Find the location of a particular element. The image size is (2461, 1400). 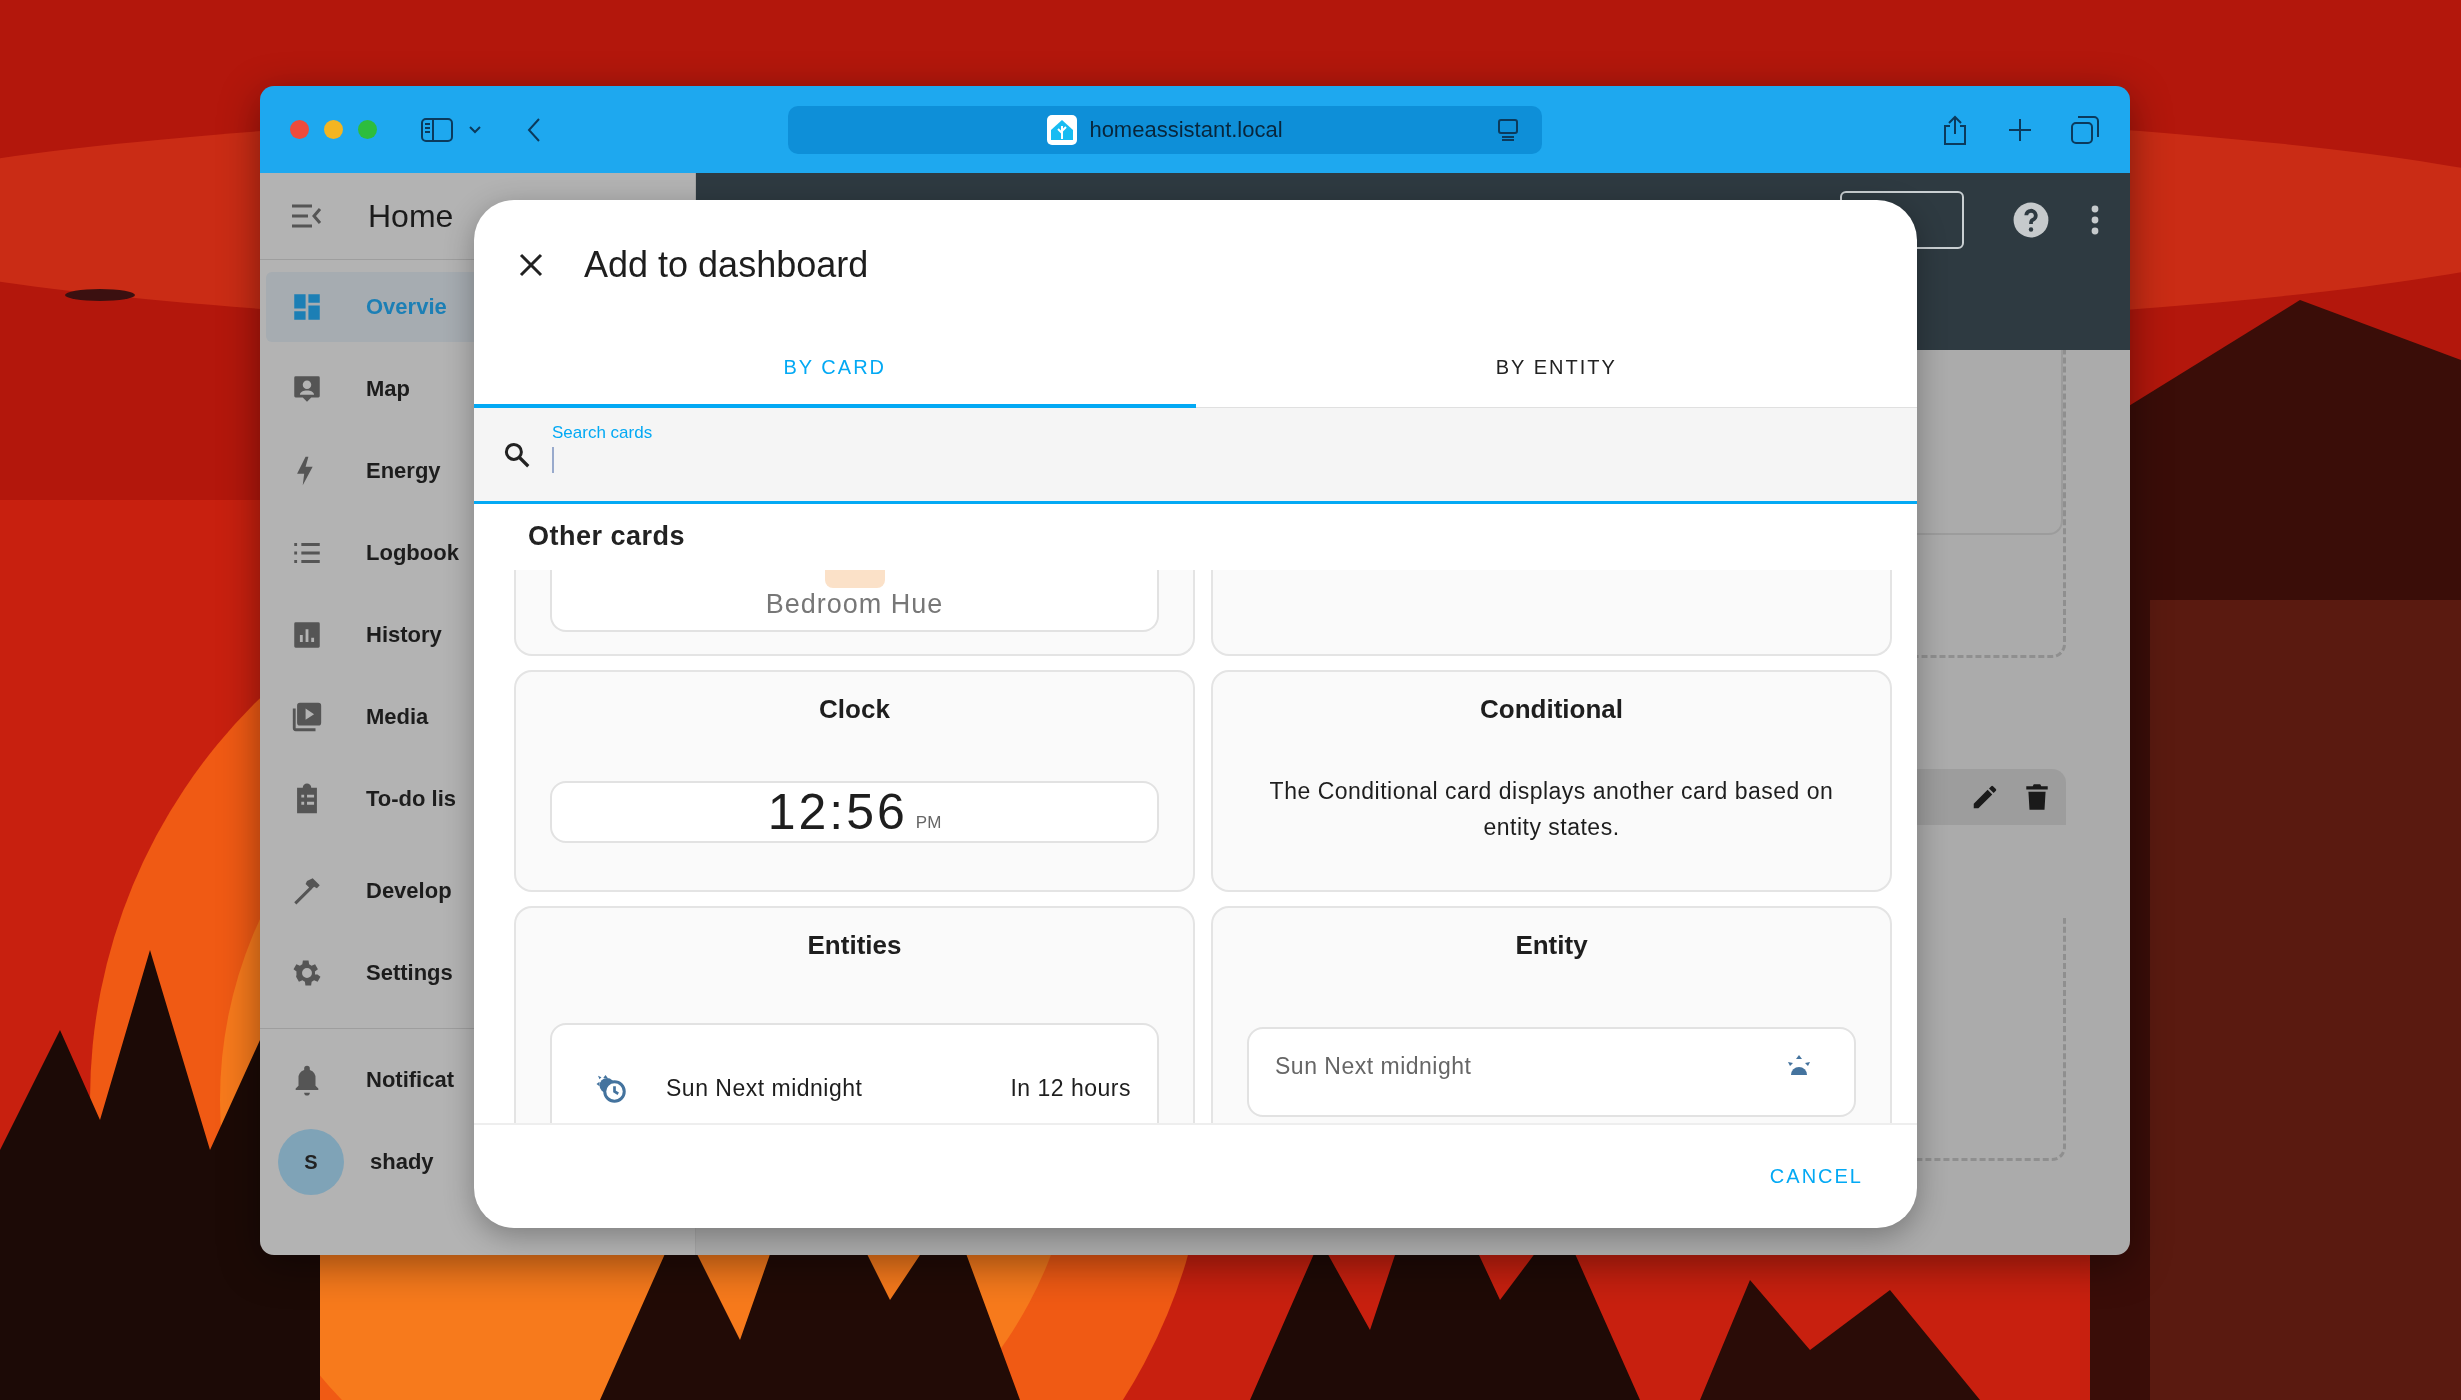

entity-state: In 12 hours is located at coordinates (1070, 1088).